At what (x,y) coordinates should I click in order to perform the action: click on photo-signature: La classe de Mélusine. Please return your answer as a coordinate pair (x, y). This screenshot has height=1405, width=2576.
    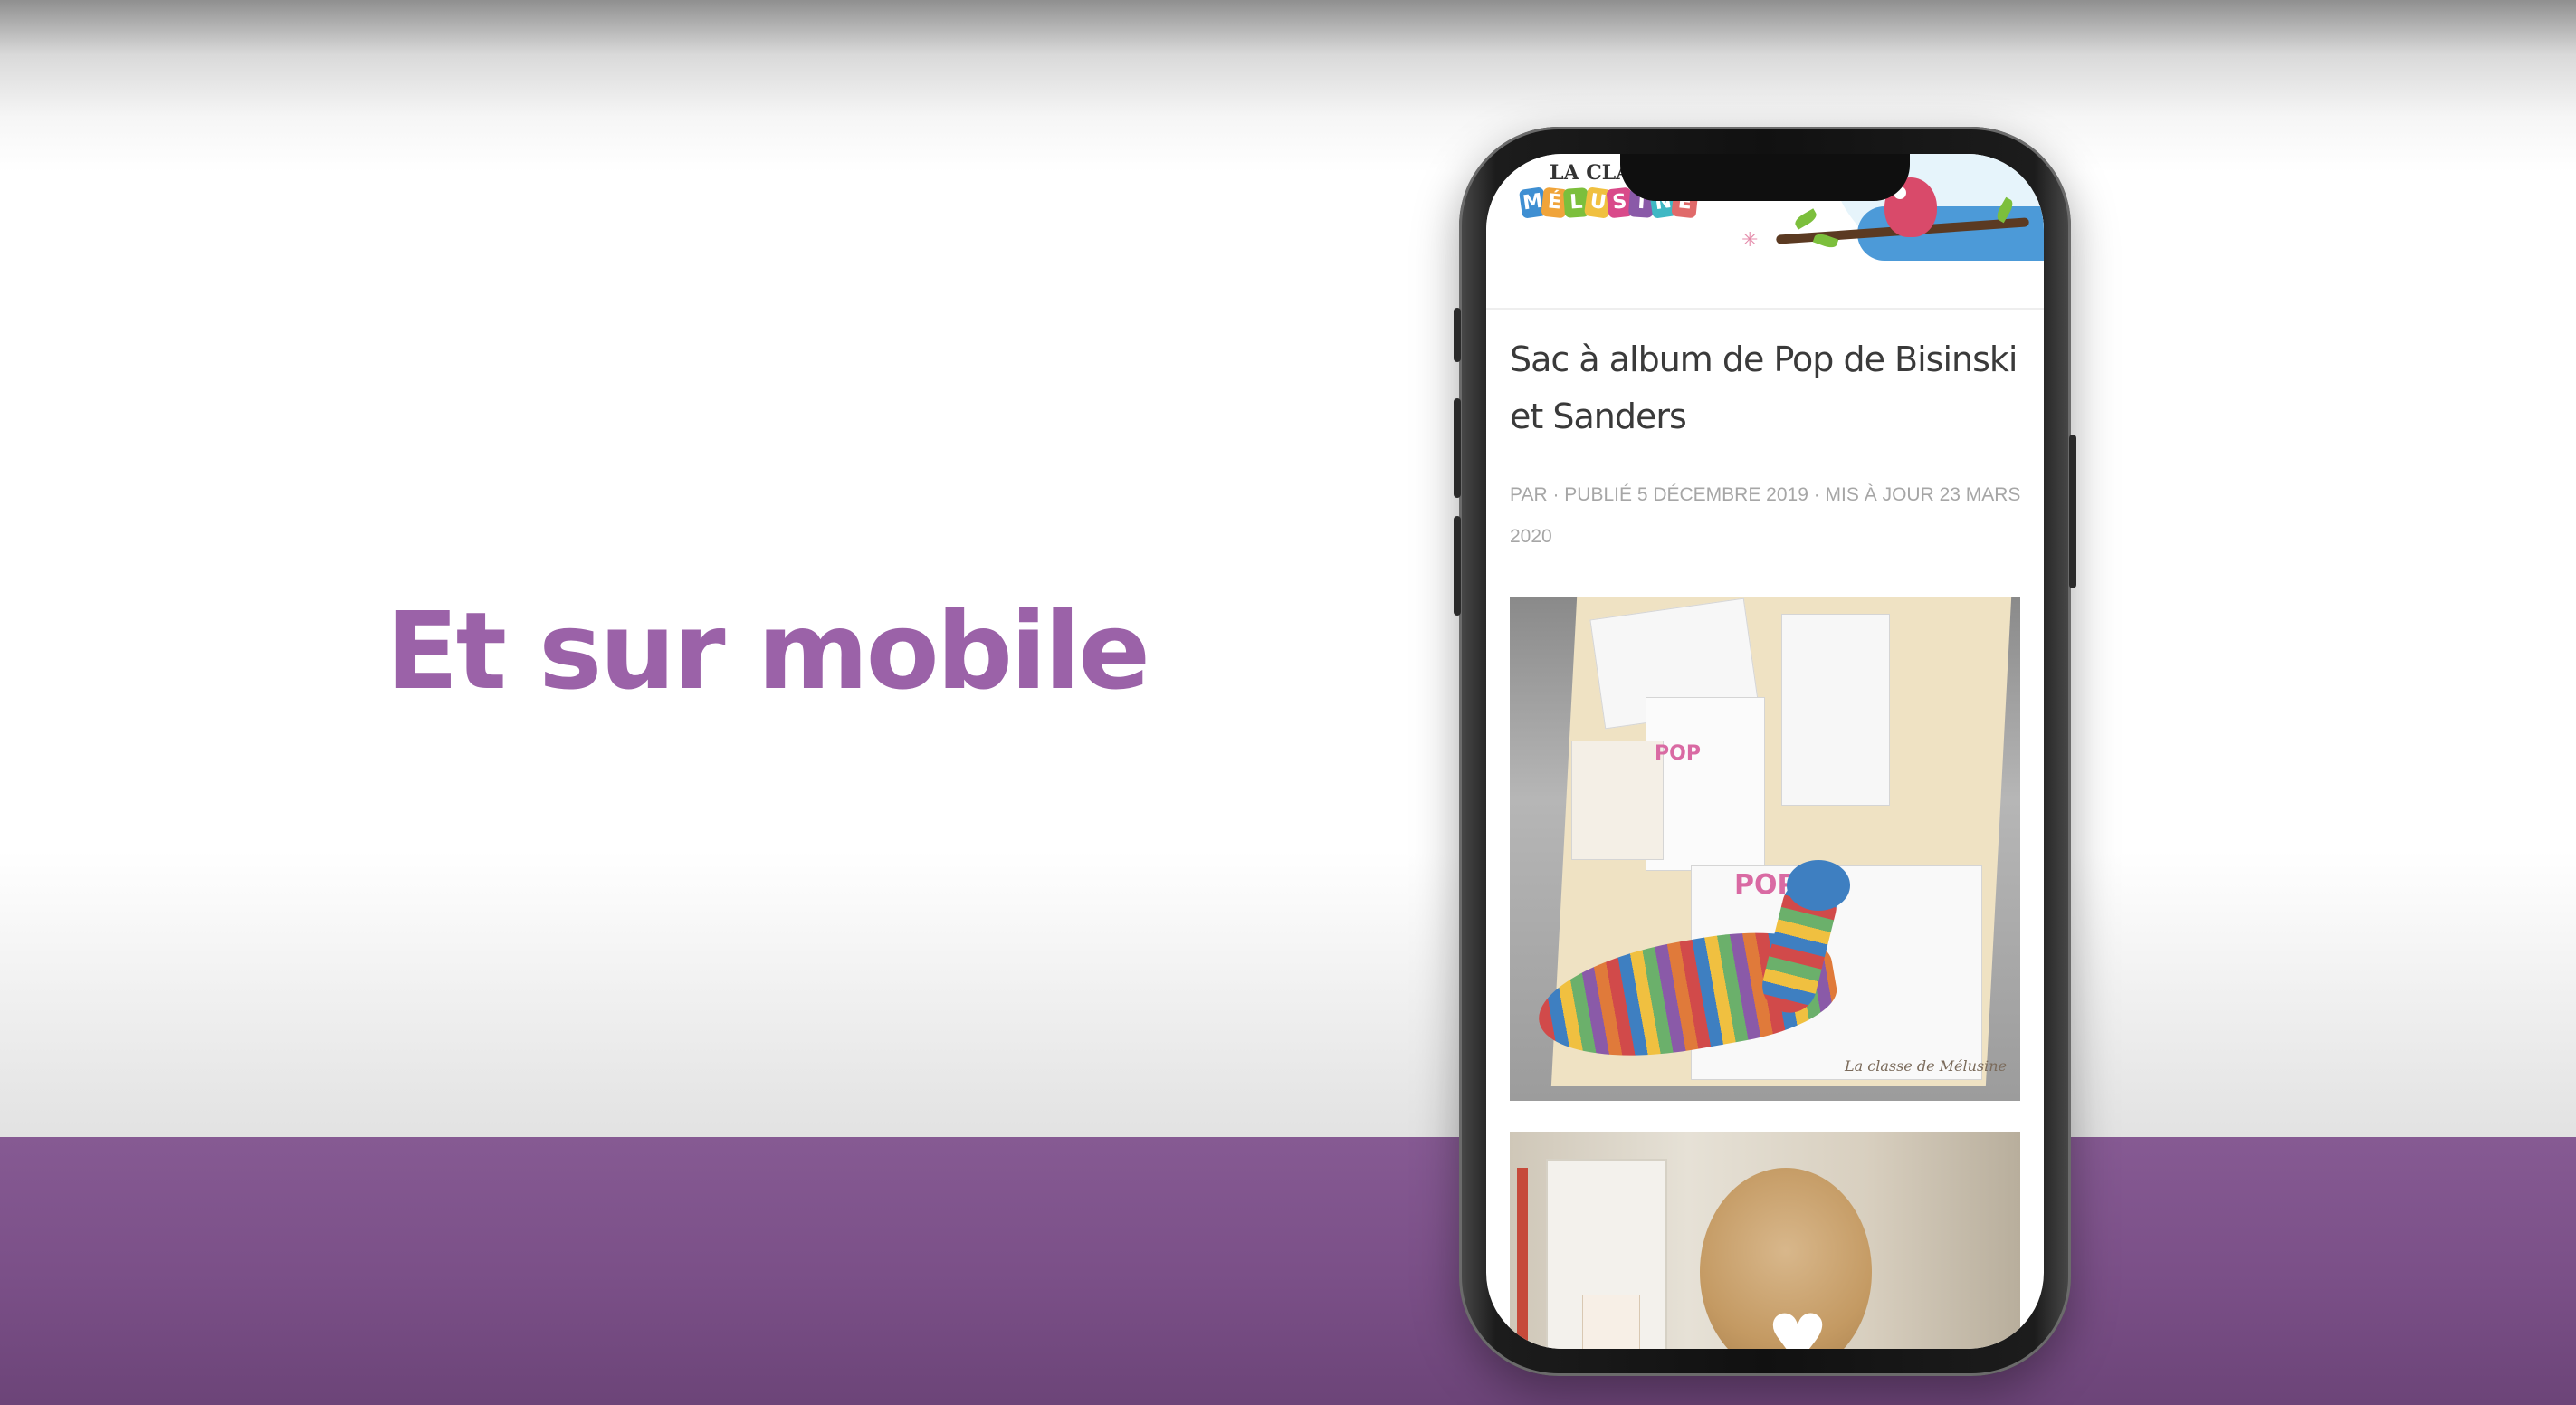
    Looking at the image, I should click on (1927, 1066).